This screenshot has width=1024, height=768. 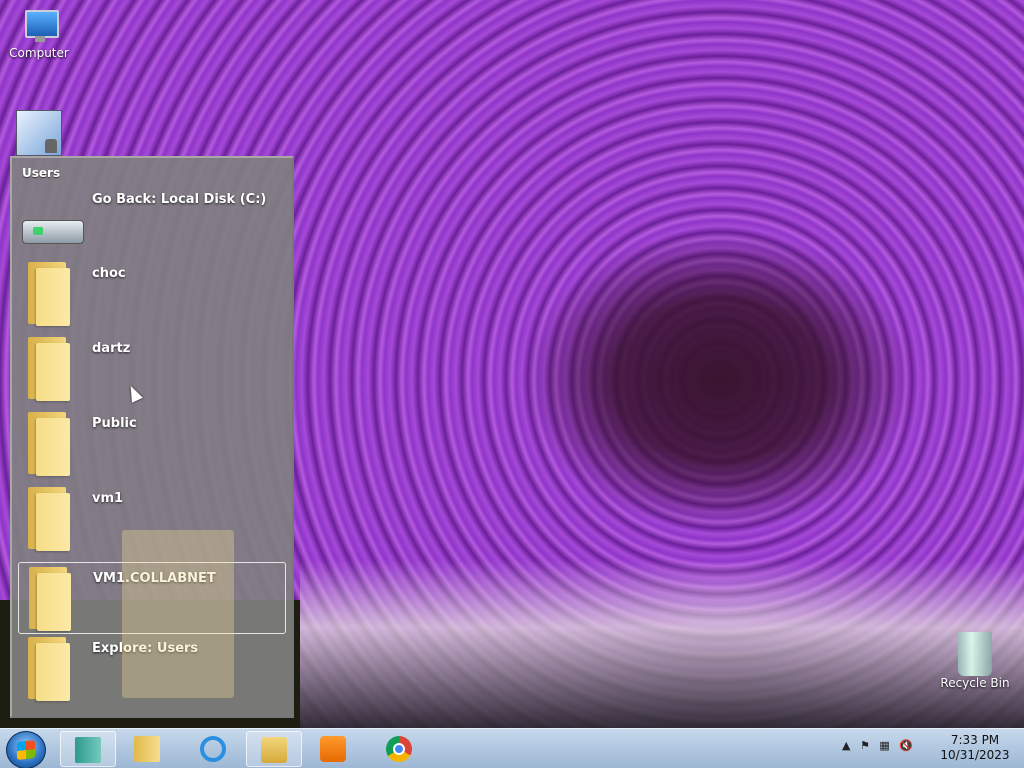 I want to click on chrome-icon, so click(x=399, y=749).